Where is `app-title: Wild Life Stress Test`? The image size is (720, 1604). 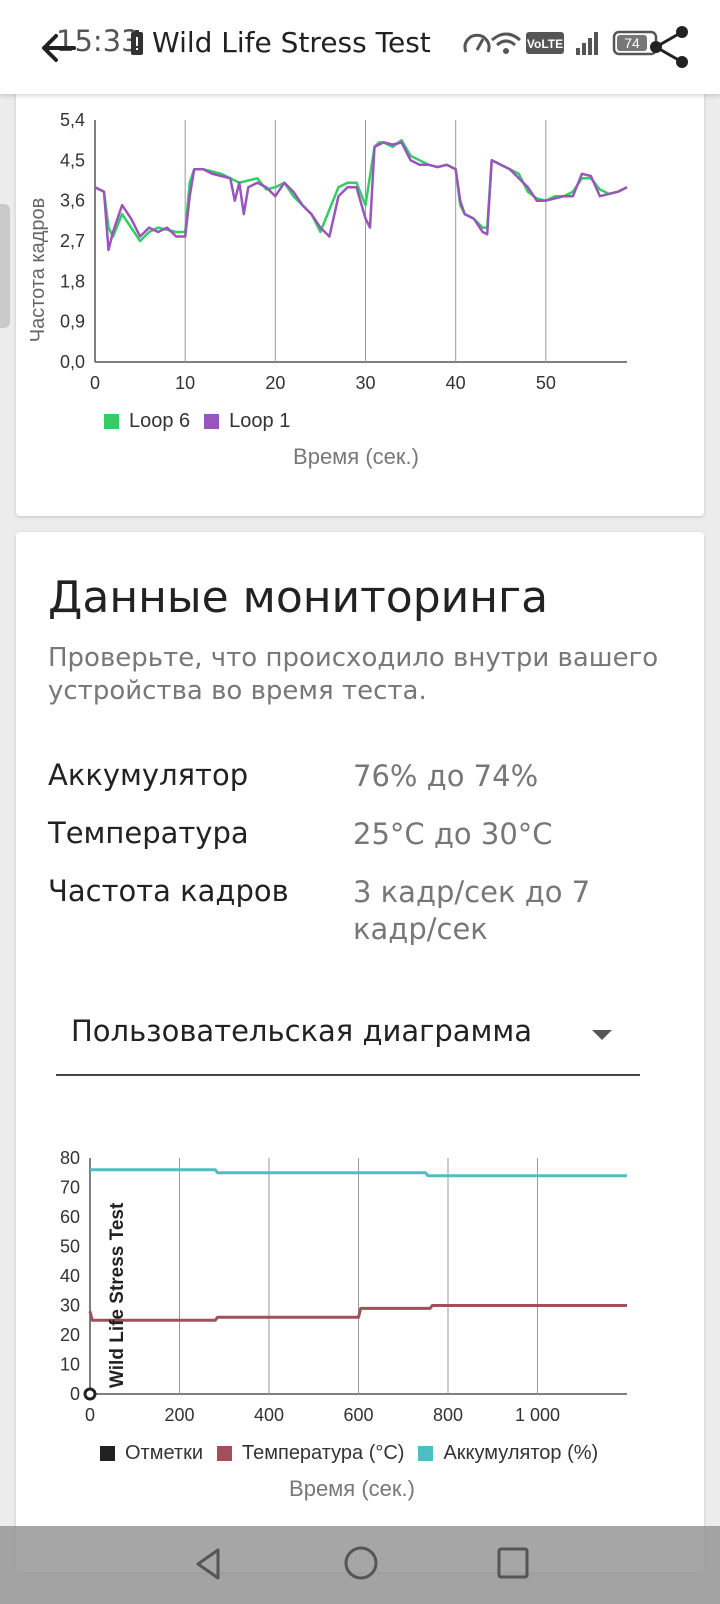
app-title: Wild Life Stress Test is located at coordinates (291, 42).